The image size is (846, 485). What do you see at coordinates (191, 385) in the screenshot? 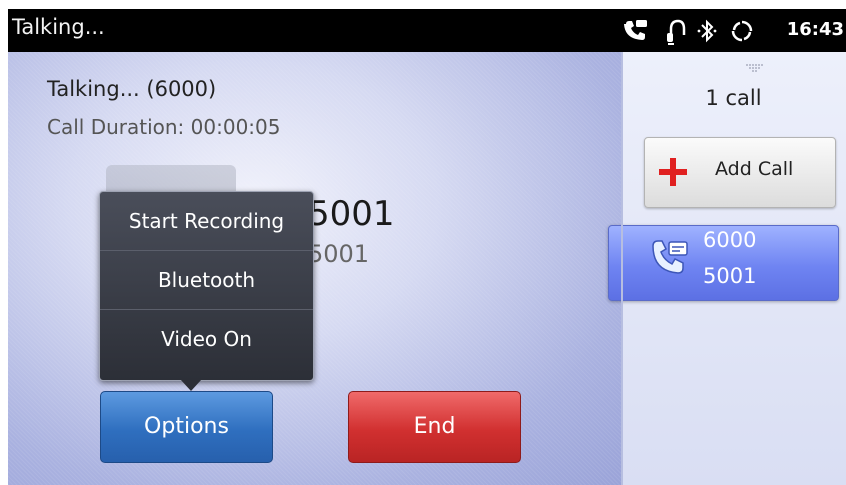
I see `options-menu-pointer` at bounding box center [191, 385].